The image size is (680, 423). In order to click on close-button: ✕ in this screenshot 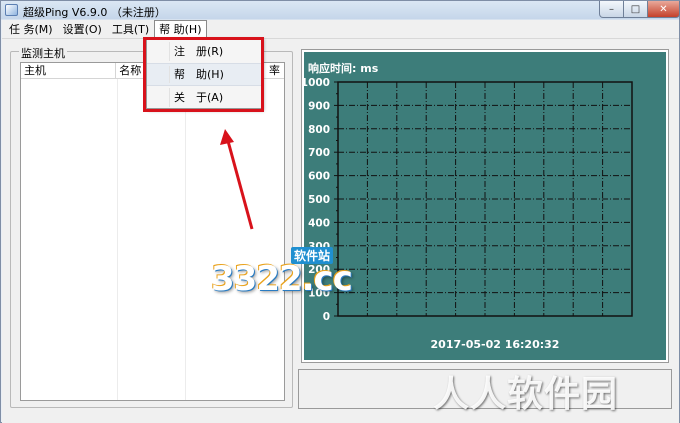, I will do `click(663, 9)`.